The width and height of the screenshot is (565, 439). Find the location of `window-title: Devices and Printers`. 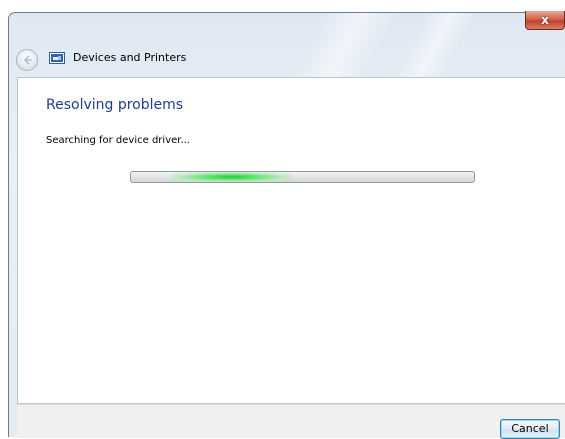

window-title: Devices and Printers is located at coordinates (130, 57).